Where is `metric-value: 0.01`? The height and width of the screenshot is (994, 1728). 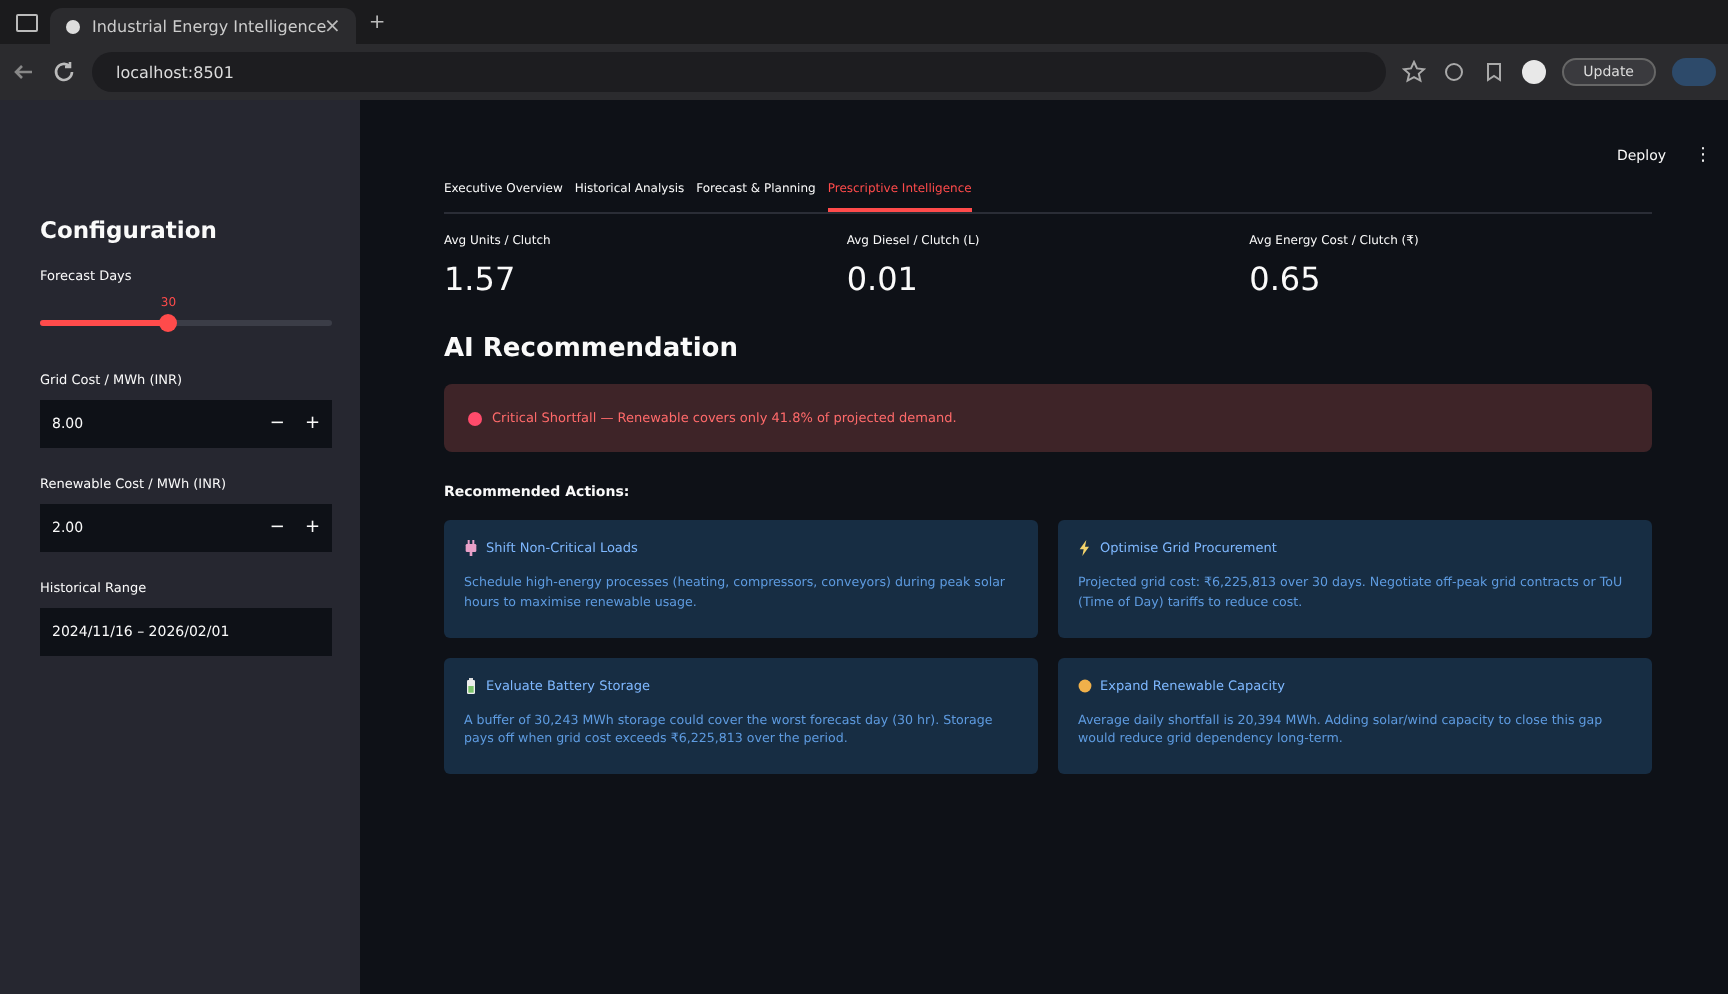
metric-value: 0.01 is located at coordinates (883, 279).